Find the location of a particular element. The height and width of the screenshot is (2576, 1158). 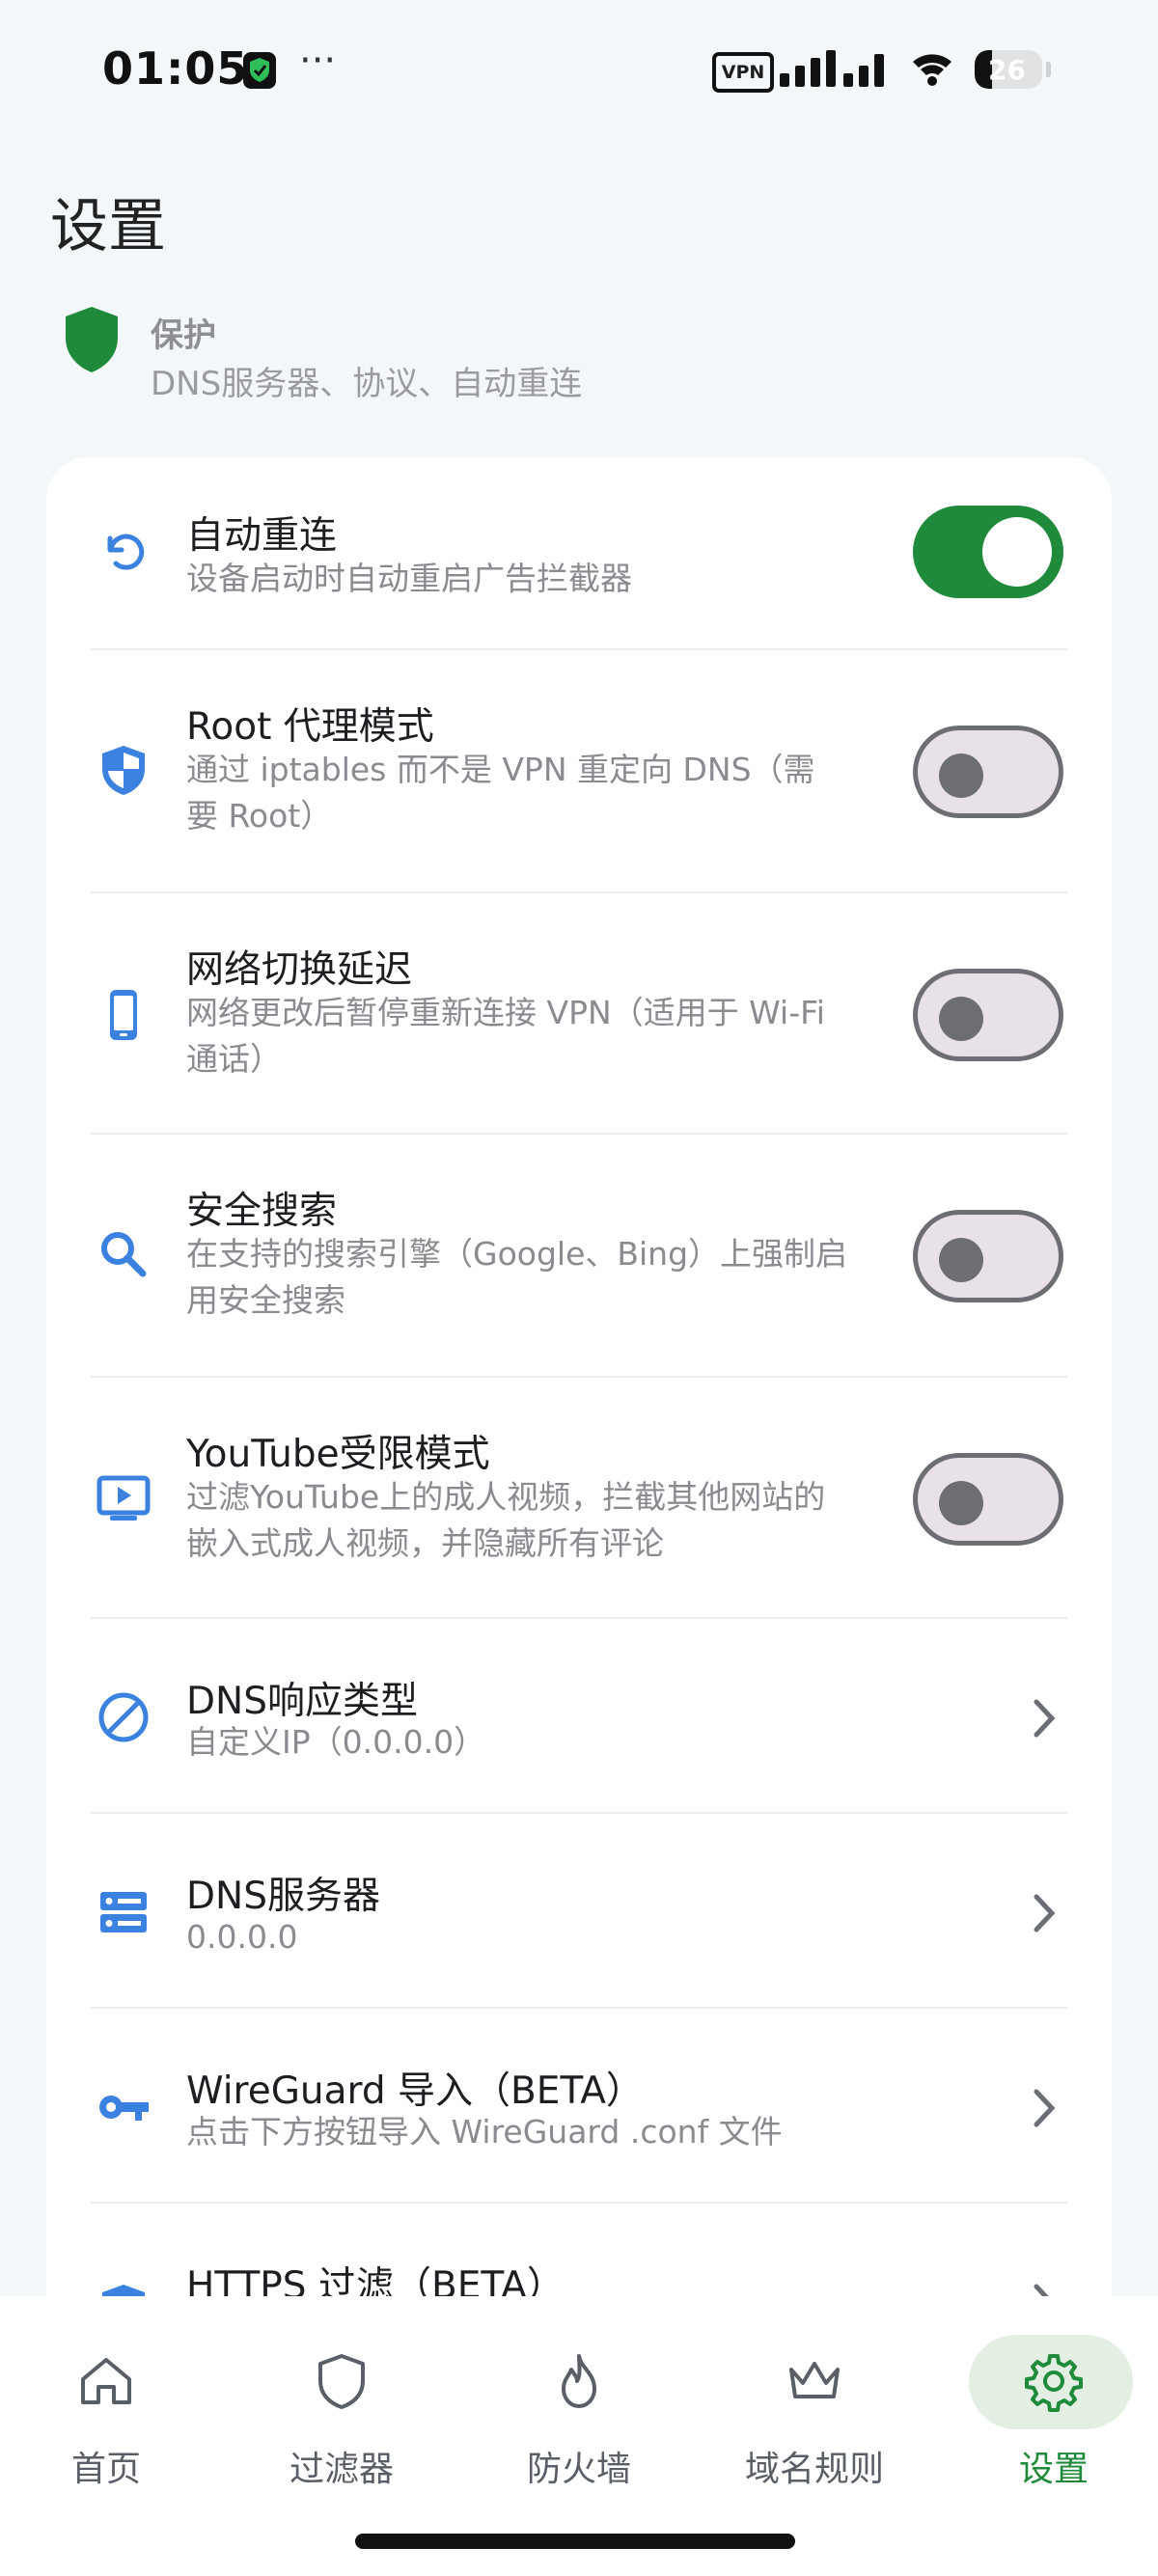

refresh-icon is located at coordinates (126, 552).